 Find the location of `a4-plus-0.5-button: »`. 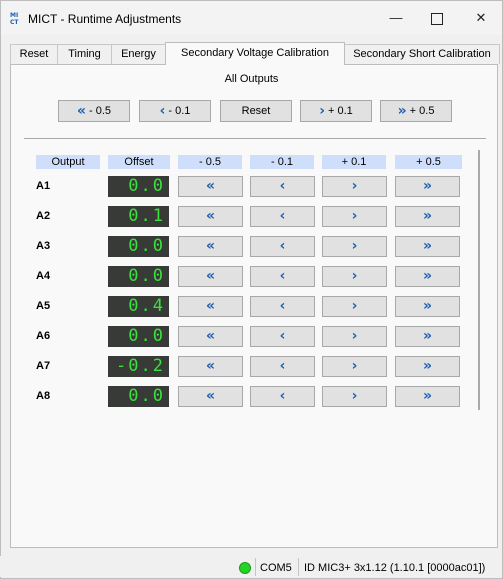

a4-plus-0.5-button: » is located at coordinates (427, 276).